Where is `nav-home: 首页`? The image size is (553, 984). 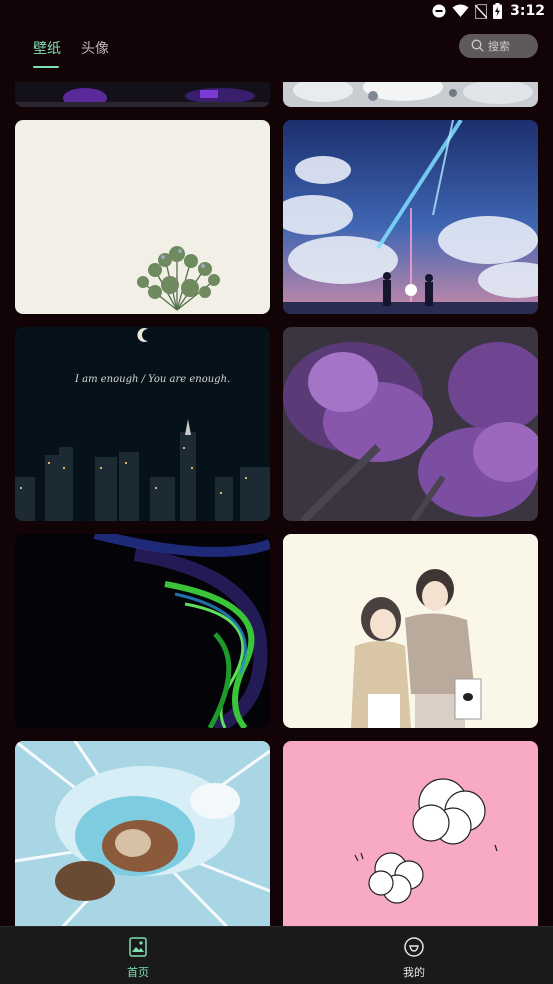 nav-home: 首页 is located at coordinates (138, 958).